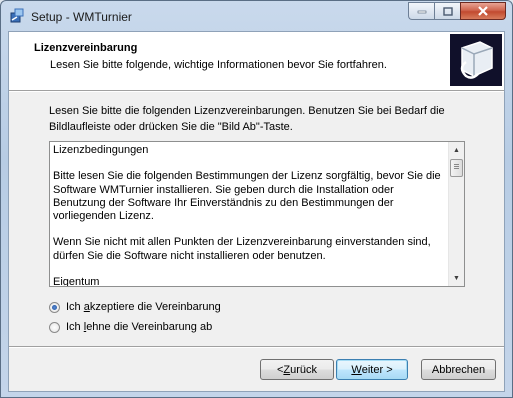 Image resolution: width=513 pixels, height=398 pixels. Describe the element at coordinates (372, 369) in the screenshot. I see `next-button: Weiter >` at that location.